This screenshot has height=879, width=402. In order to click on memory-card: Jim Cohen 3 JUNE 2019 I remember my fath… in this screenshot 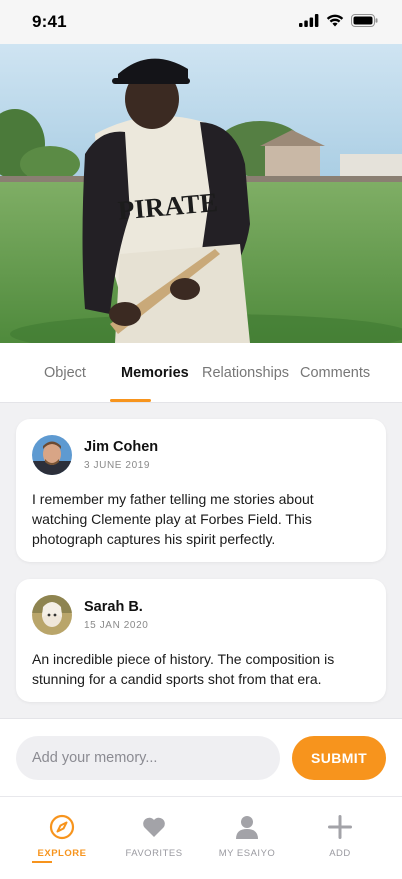, I will do `click(201, 490)`.